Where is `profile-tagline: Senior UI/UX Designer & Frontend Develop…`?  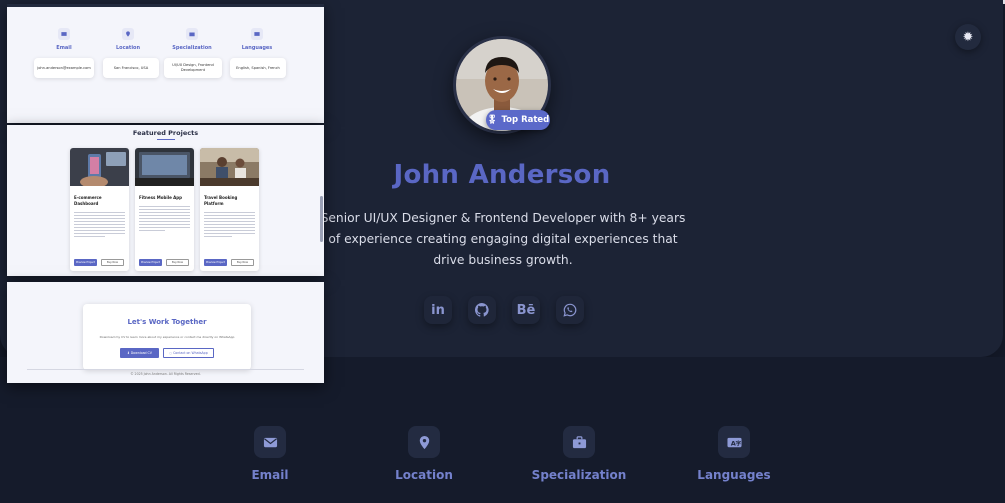
profile-tagline: Senior UI/UX Designer & Frontend Develop… is located at coordinates (503, 239).